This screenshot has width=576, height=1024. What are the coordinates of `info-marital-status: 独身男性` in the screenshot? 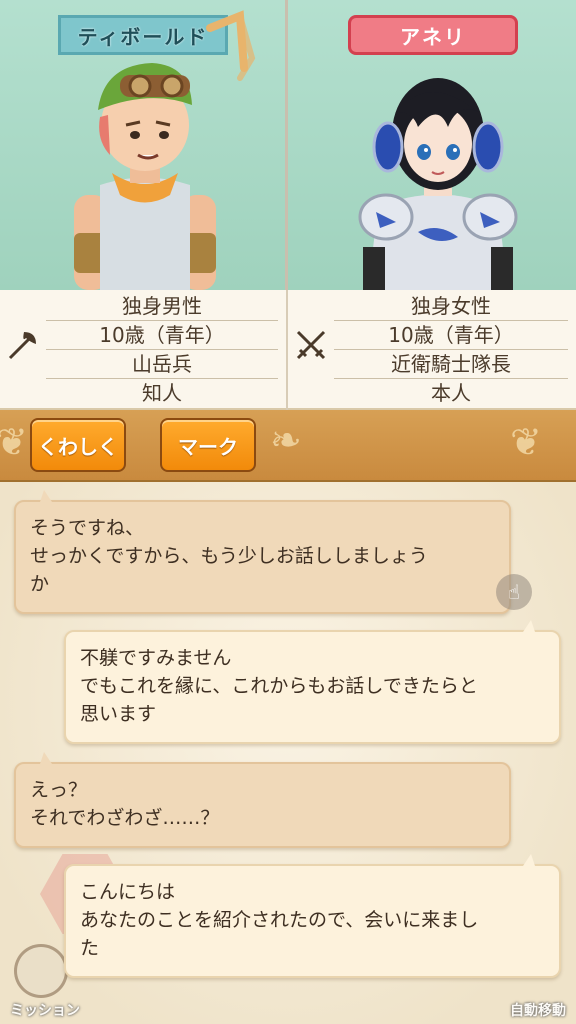 It's located at (162, 306).